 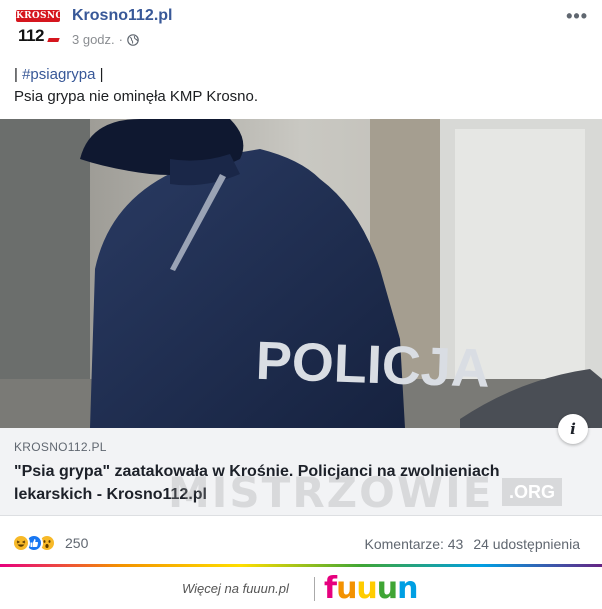 What do you see at coordinates (58, 74) in the screenshot?
I see `hashtag-link: #psiagrypa` at bounding box center [58, 74].